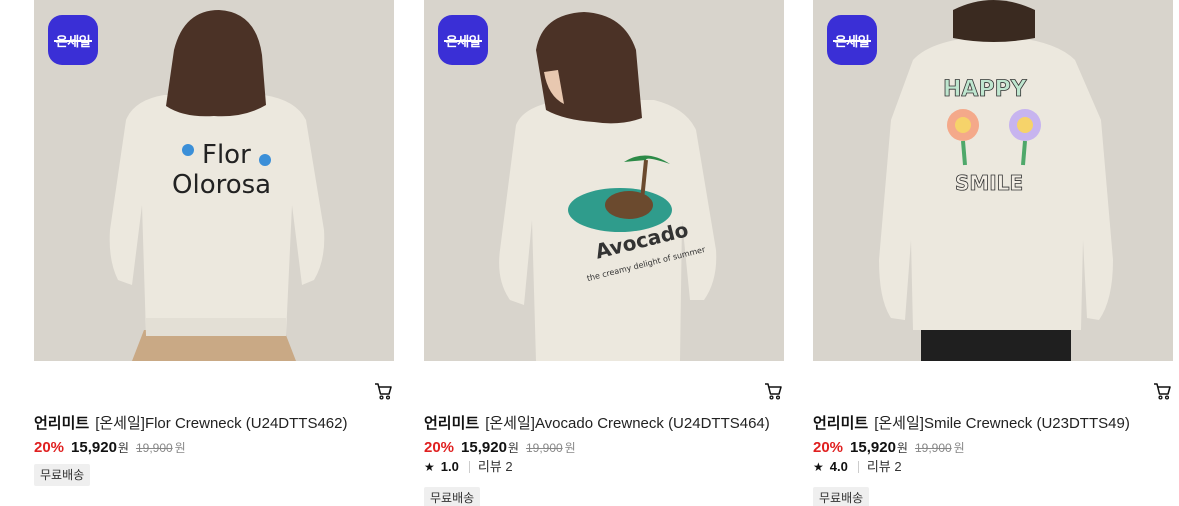 The width and height of the screenshot is (1179, 506). What do you see at coordinates (221, 185) in the screenshot?
I see `print-text-line-2: Olorosa` at bounding box center [221, 185].